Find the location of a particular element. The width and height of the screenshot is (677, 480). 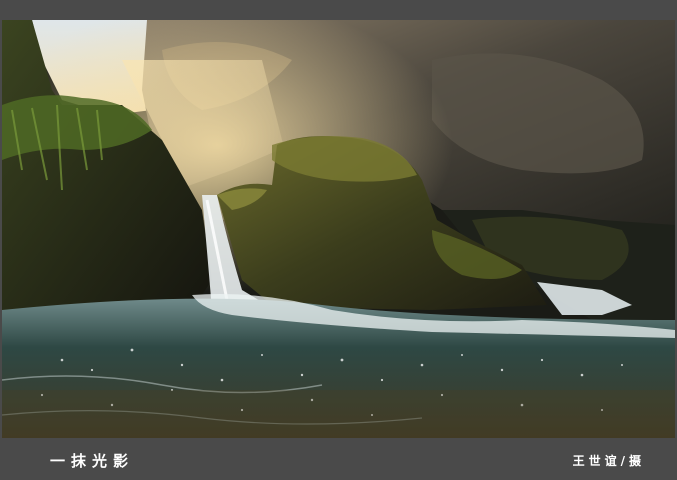

photo-title: 一抹光影 is located at coordinates (92, 461).